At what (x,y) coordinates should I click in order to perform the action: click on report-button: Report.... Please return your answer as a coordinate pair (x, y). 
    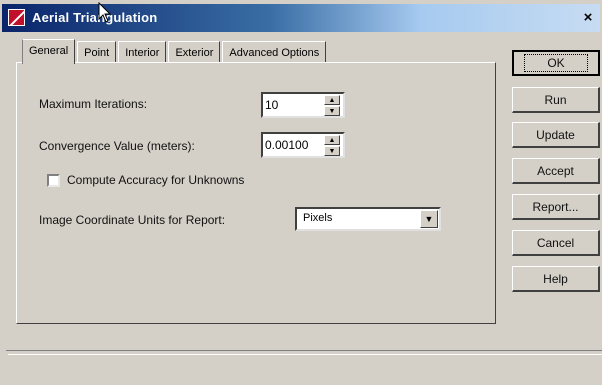
    Looking at the image, I should click on (556, 207).